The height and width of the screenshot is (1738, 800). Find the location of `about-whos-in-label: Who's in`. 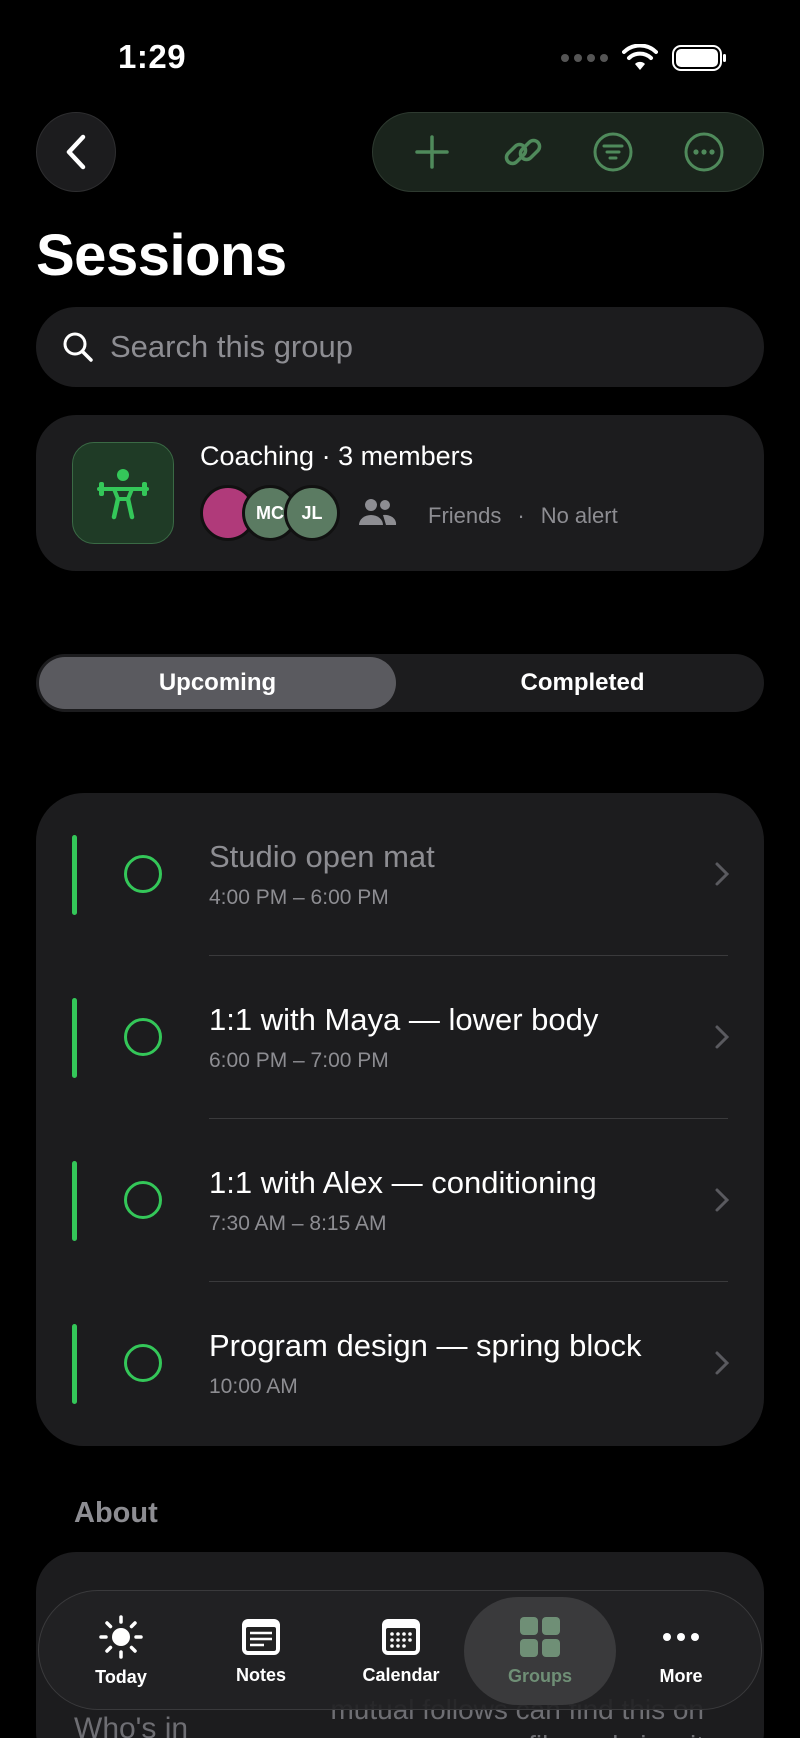

about-whos-in-label: Who's in is located at coordinates (131, 1725).